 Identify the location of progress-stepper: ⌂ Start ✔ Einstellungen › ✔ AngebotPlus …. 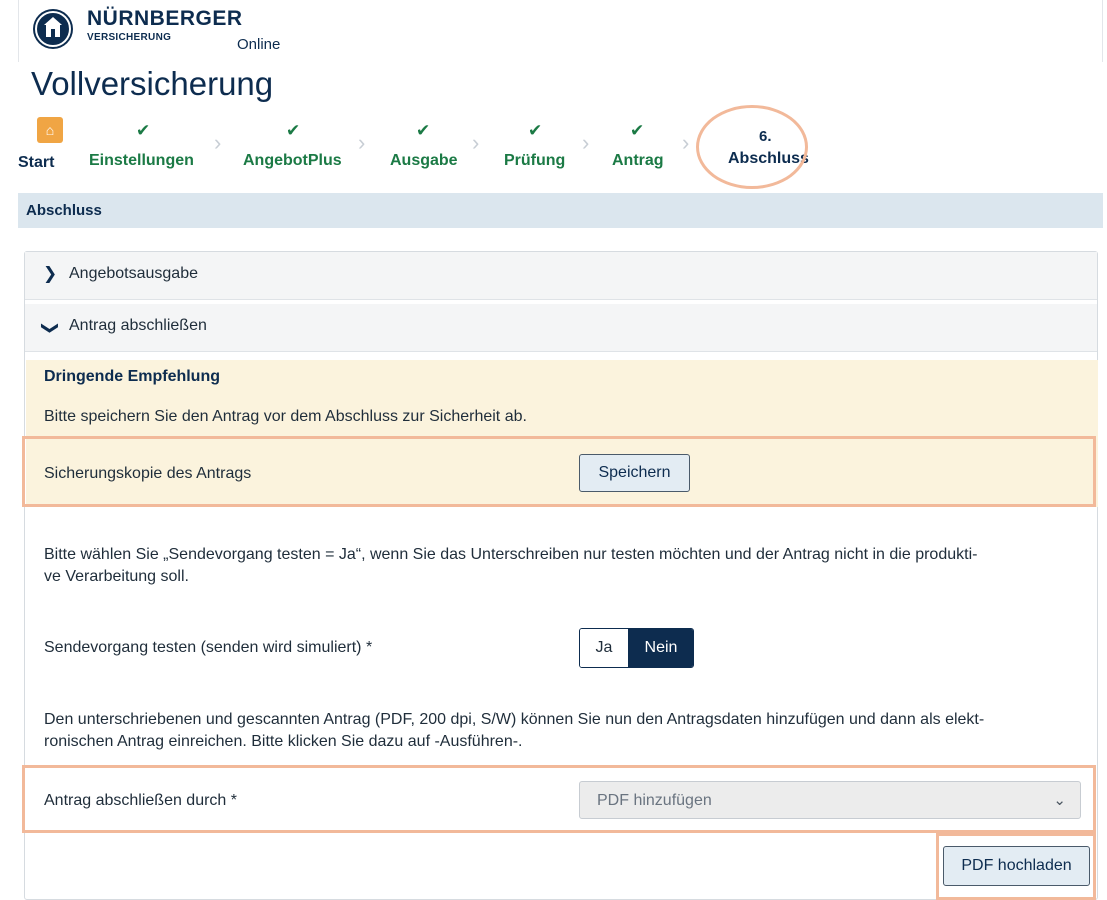
(560, 152).